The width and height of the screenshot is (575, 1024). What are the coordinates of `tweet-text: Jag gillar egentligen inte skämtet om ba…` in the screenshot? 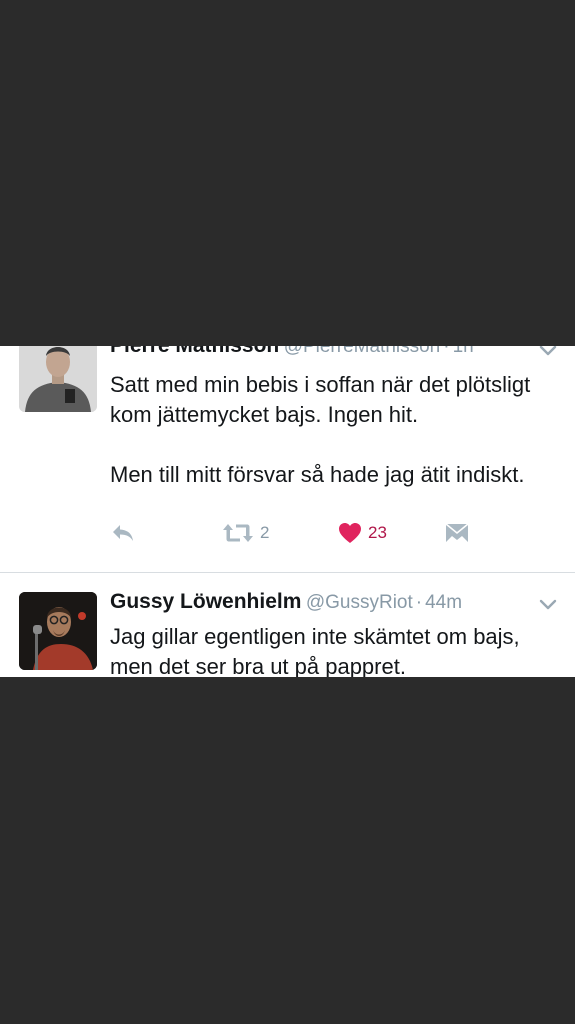 It's located at (335, 649).